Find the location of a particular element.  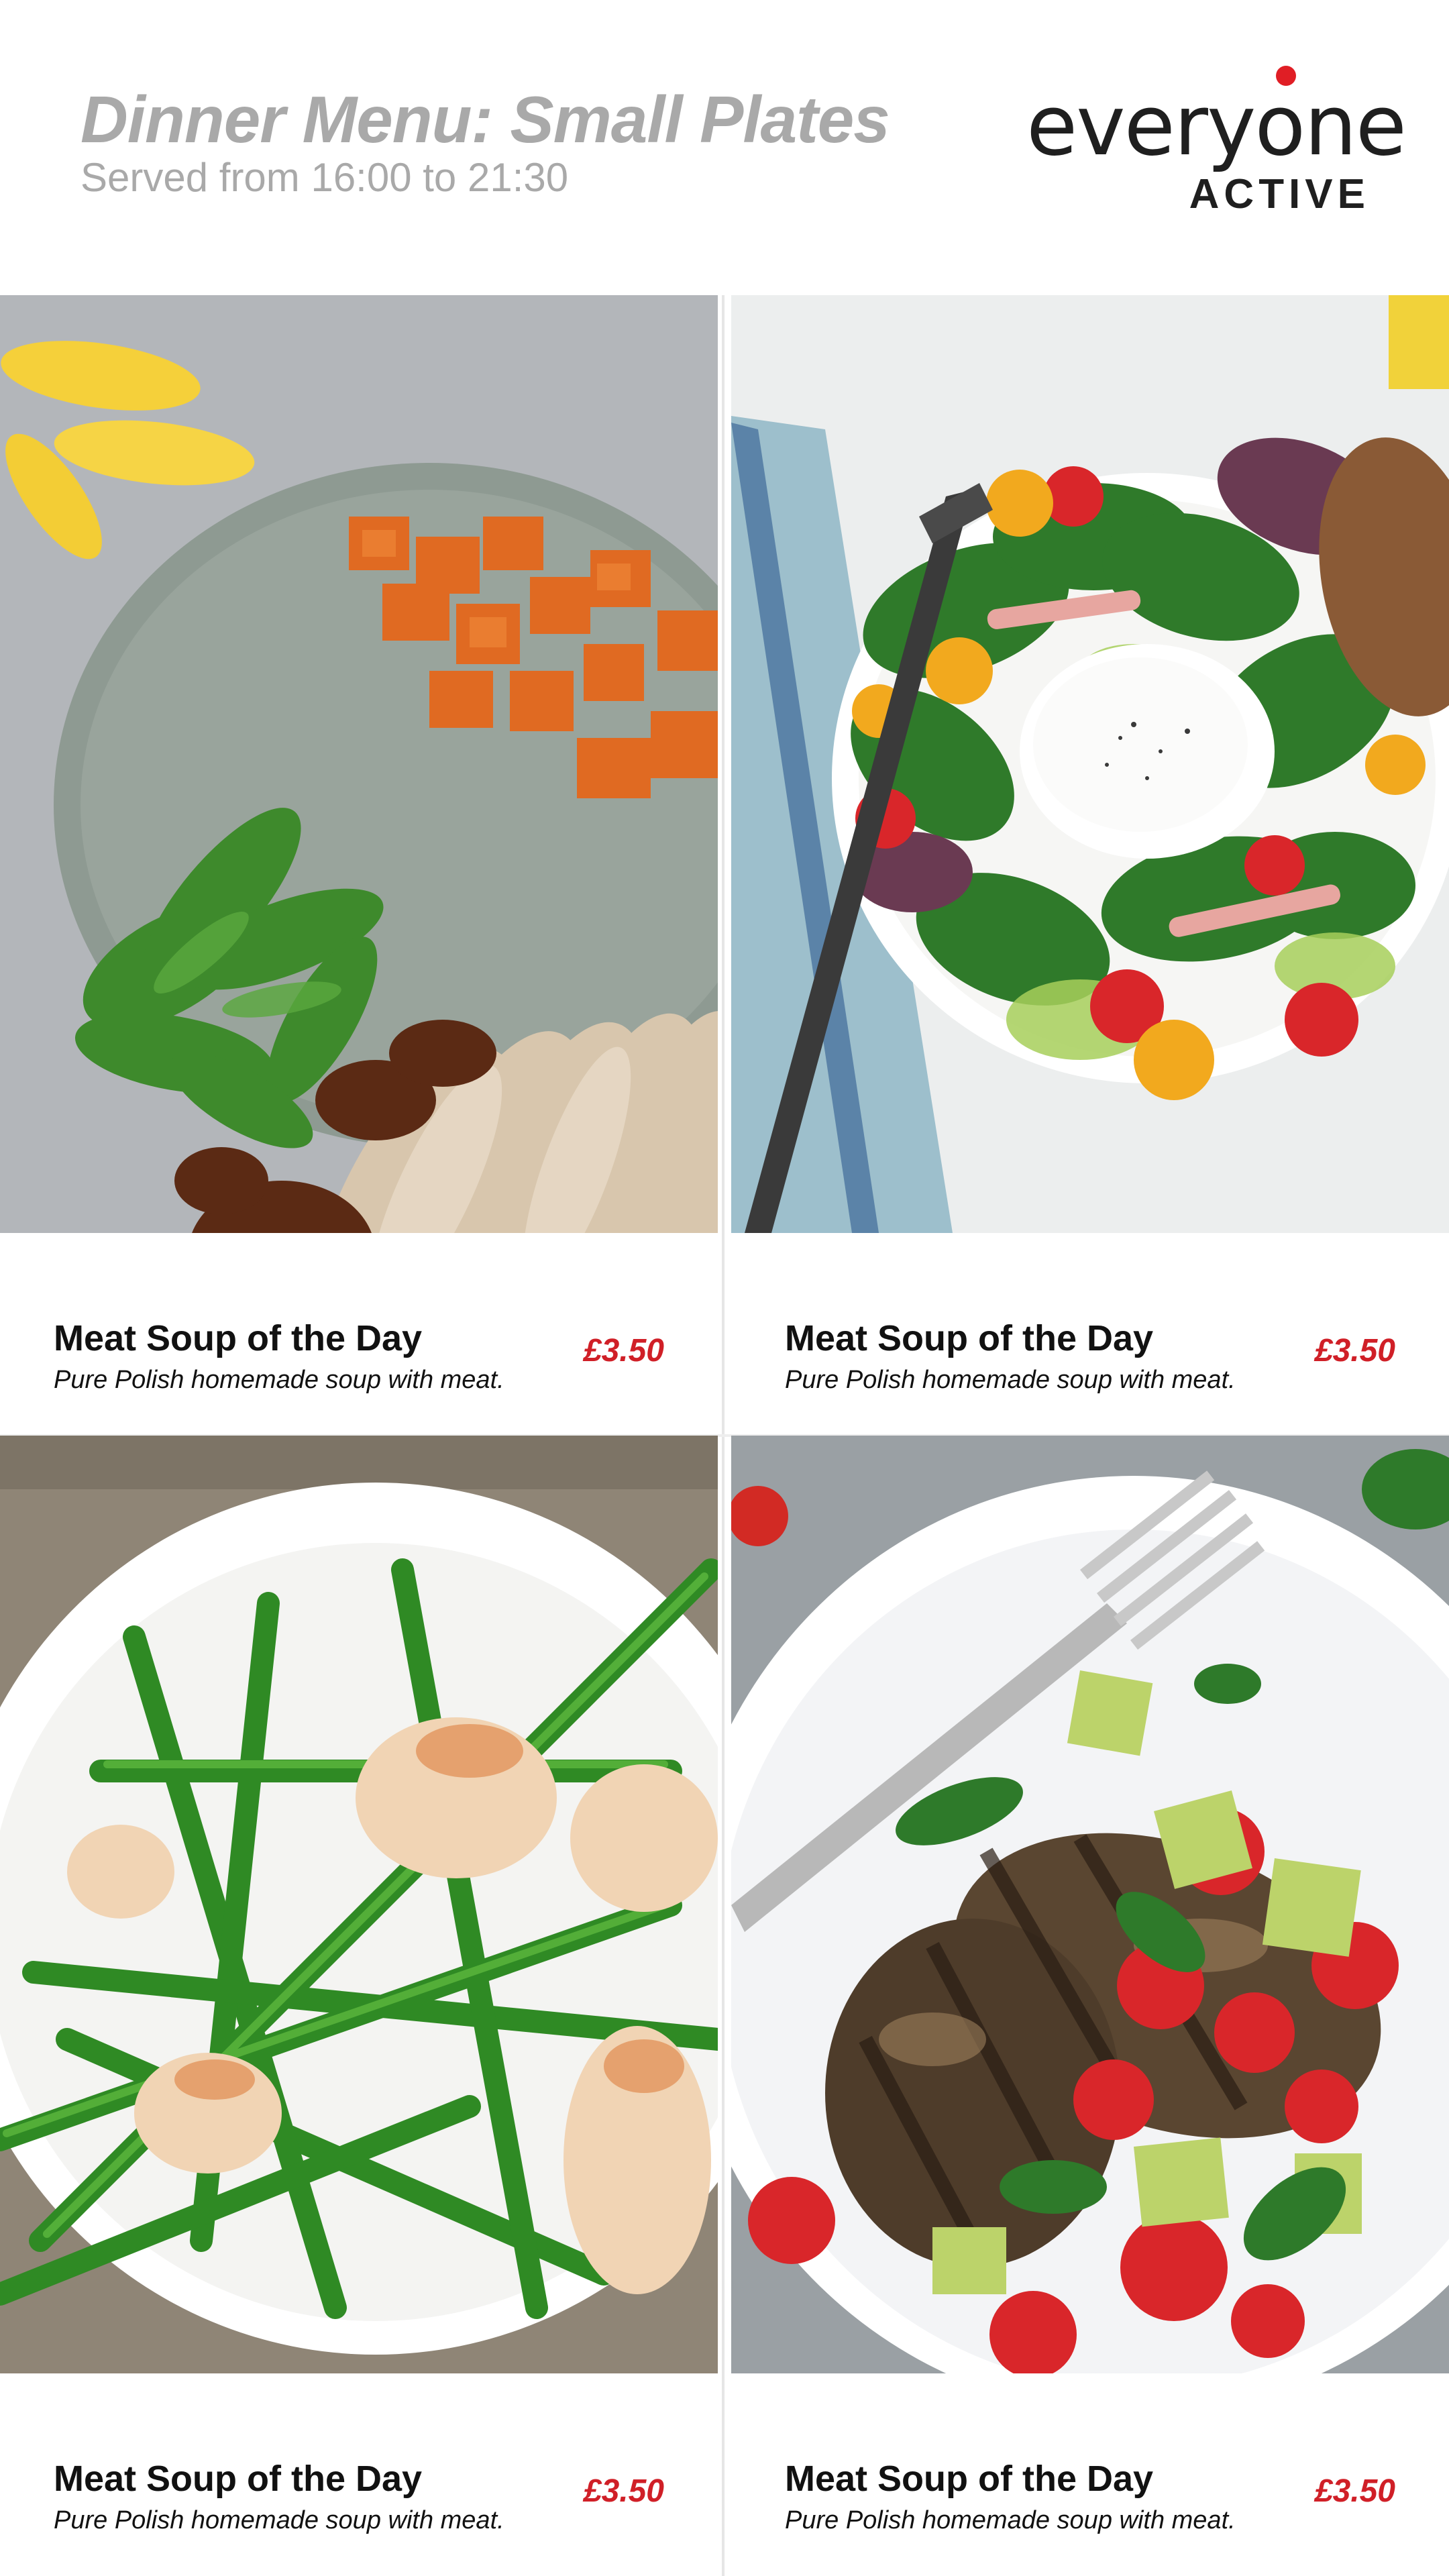

page-subtitle: Served from 16:00 to 21:30 is located at coordinates (324, 177).